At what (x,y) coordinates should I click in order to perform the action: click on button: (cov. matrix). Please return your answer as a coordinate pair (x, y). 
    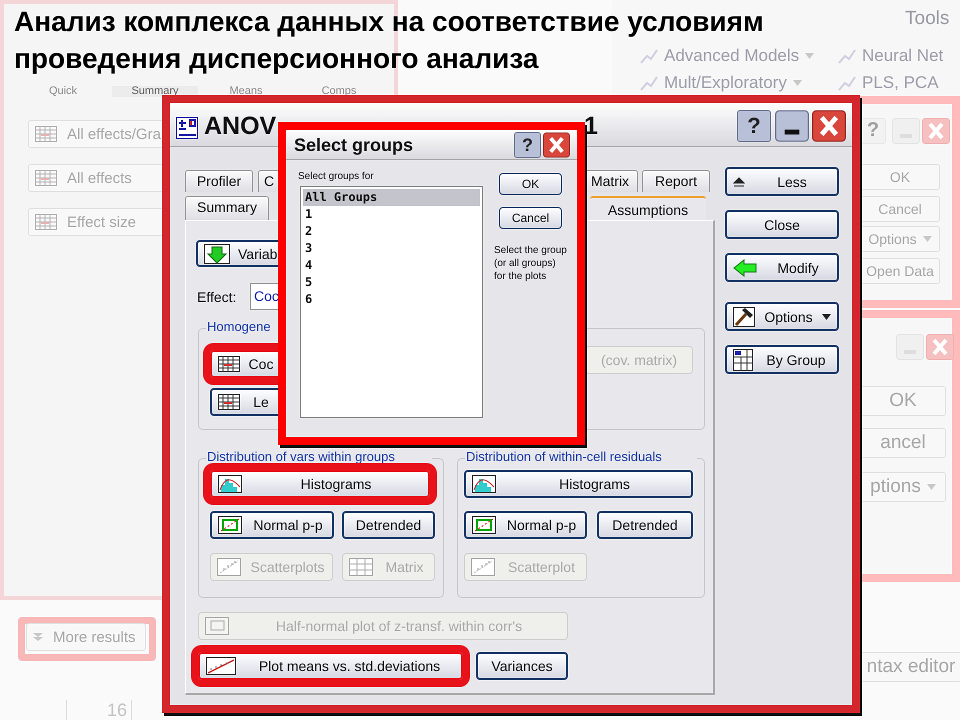
    Looking at the image, I should click on (639, 360).